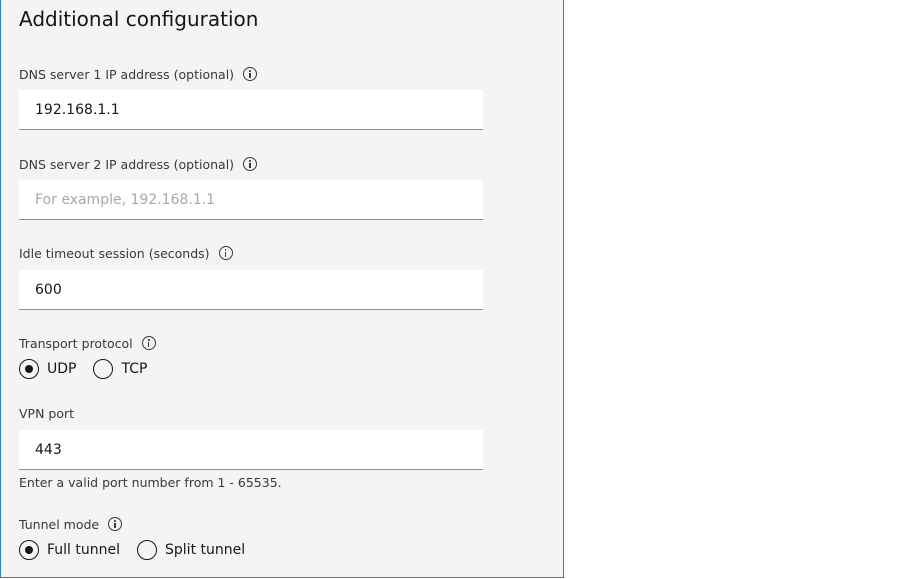 This screenshot has height=579, width=898. What do you see at coordinates (62, 369) in the screenshot?
I see `transport-option-udp-label: UDP` at bounding box center [62, 369].